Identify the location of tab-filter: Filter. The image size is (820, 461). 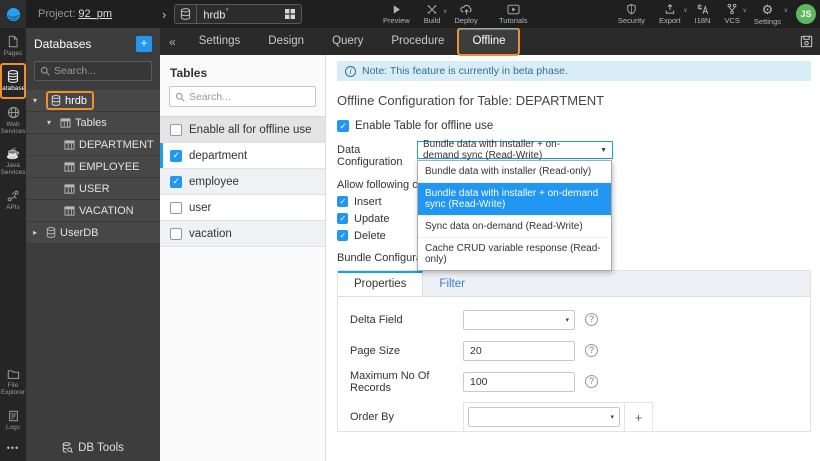
(452, 283).